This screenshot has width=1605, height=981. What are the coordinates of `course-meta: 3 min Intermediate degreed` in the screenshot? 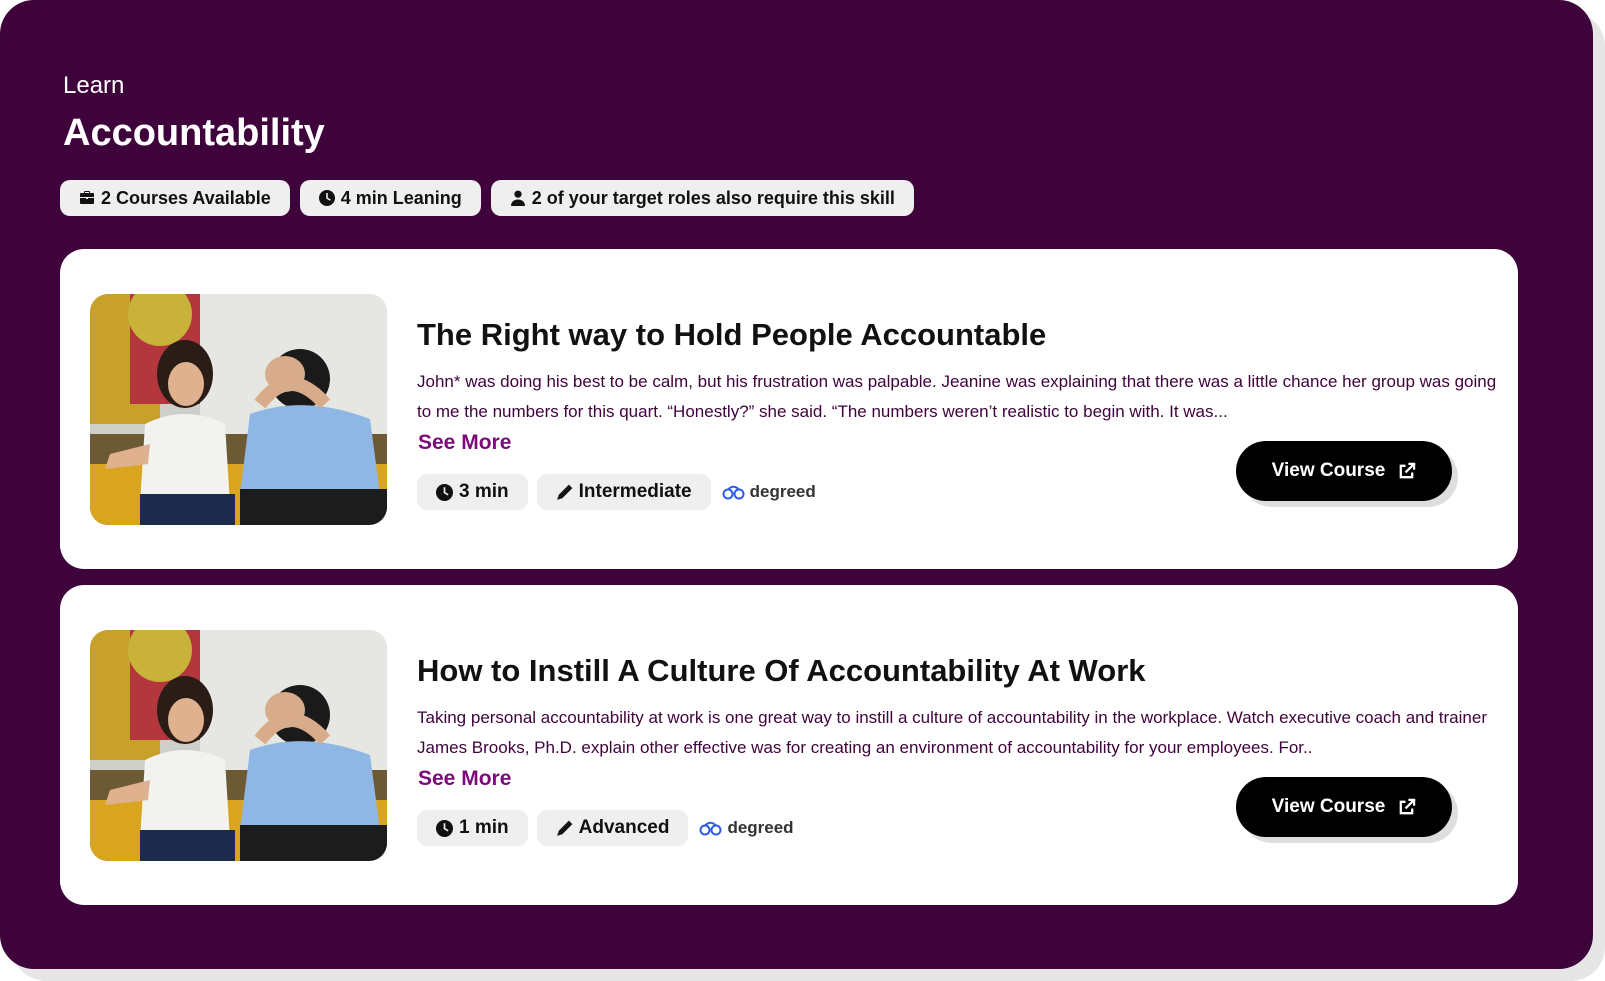 It's located at (616, 492).